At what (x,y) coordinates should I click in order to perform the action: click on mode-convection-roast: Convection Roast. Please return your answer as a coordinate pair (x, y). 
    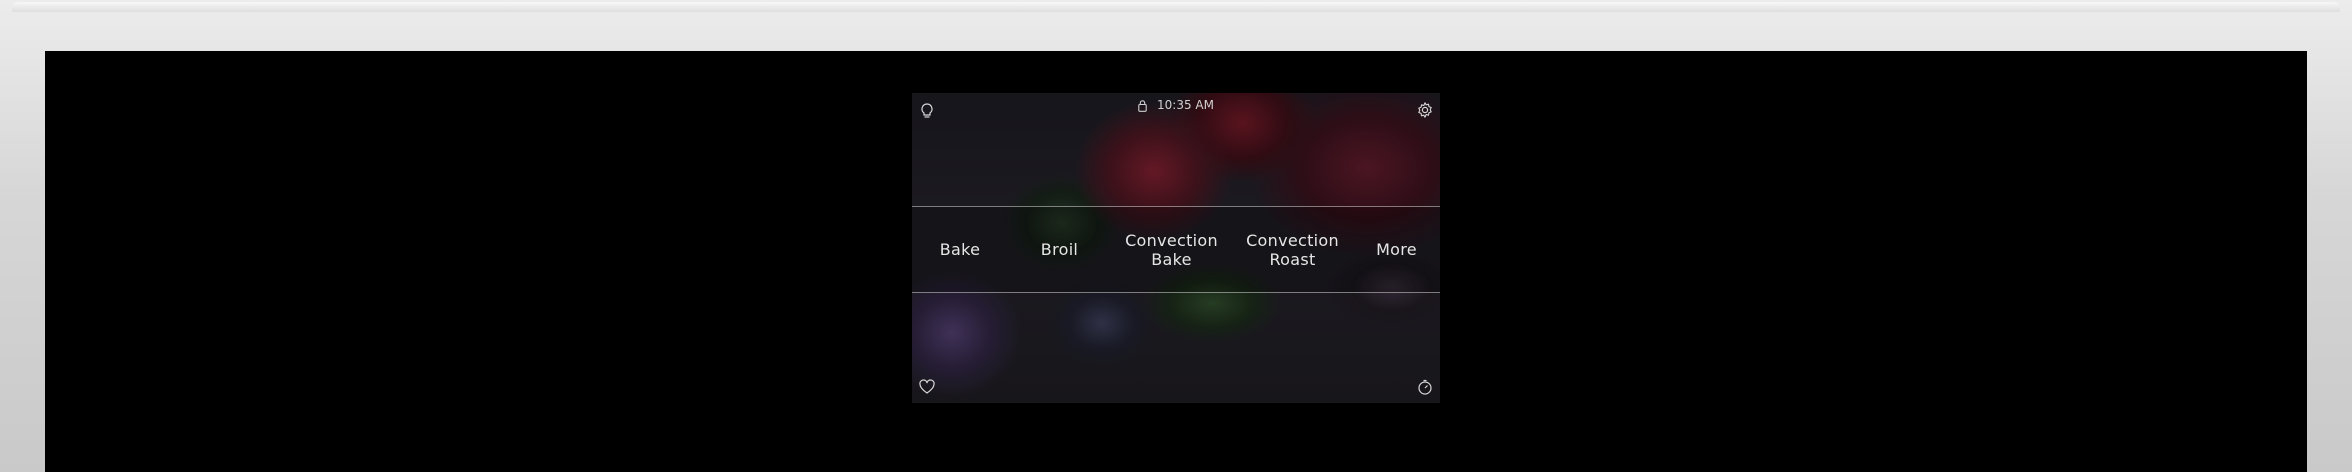
    Looking at the image, I should click on (1292, 249).